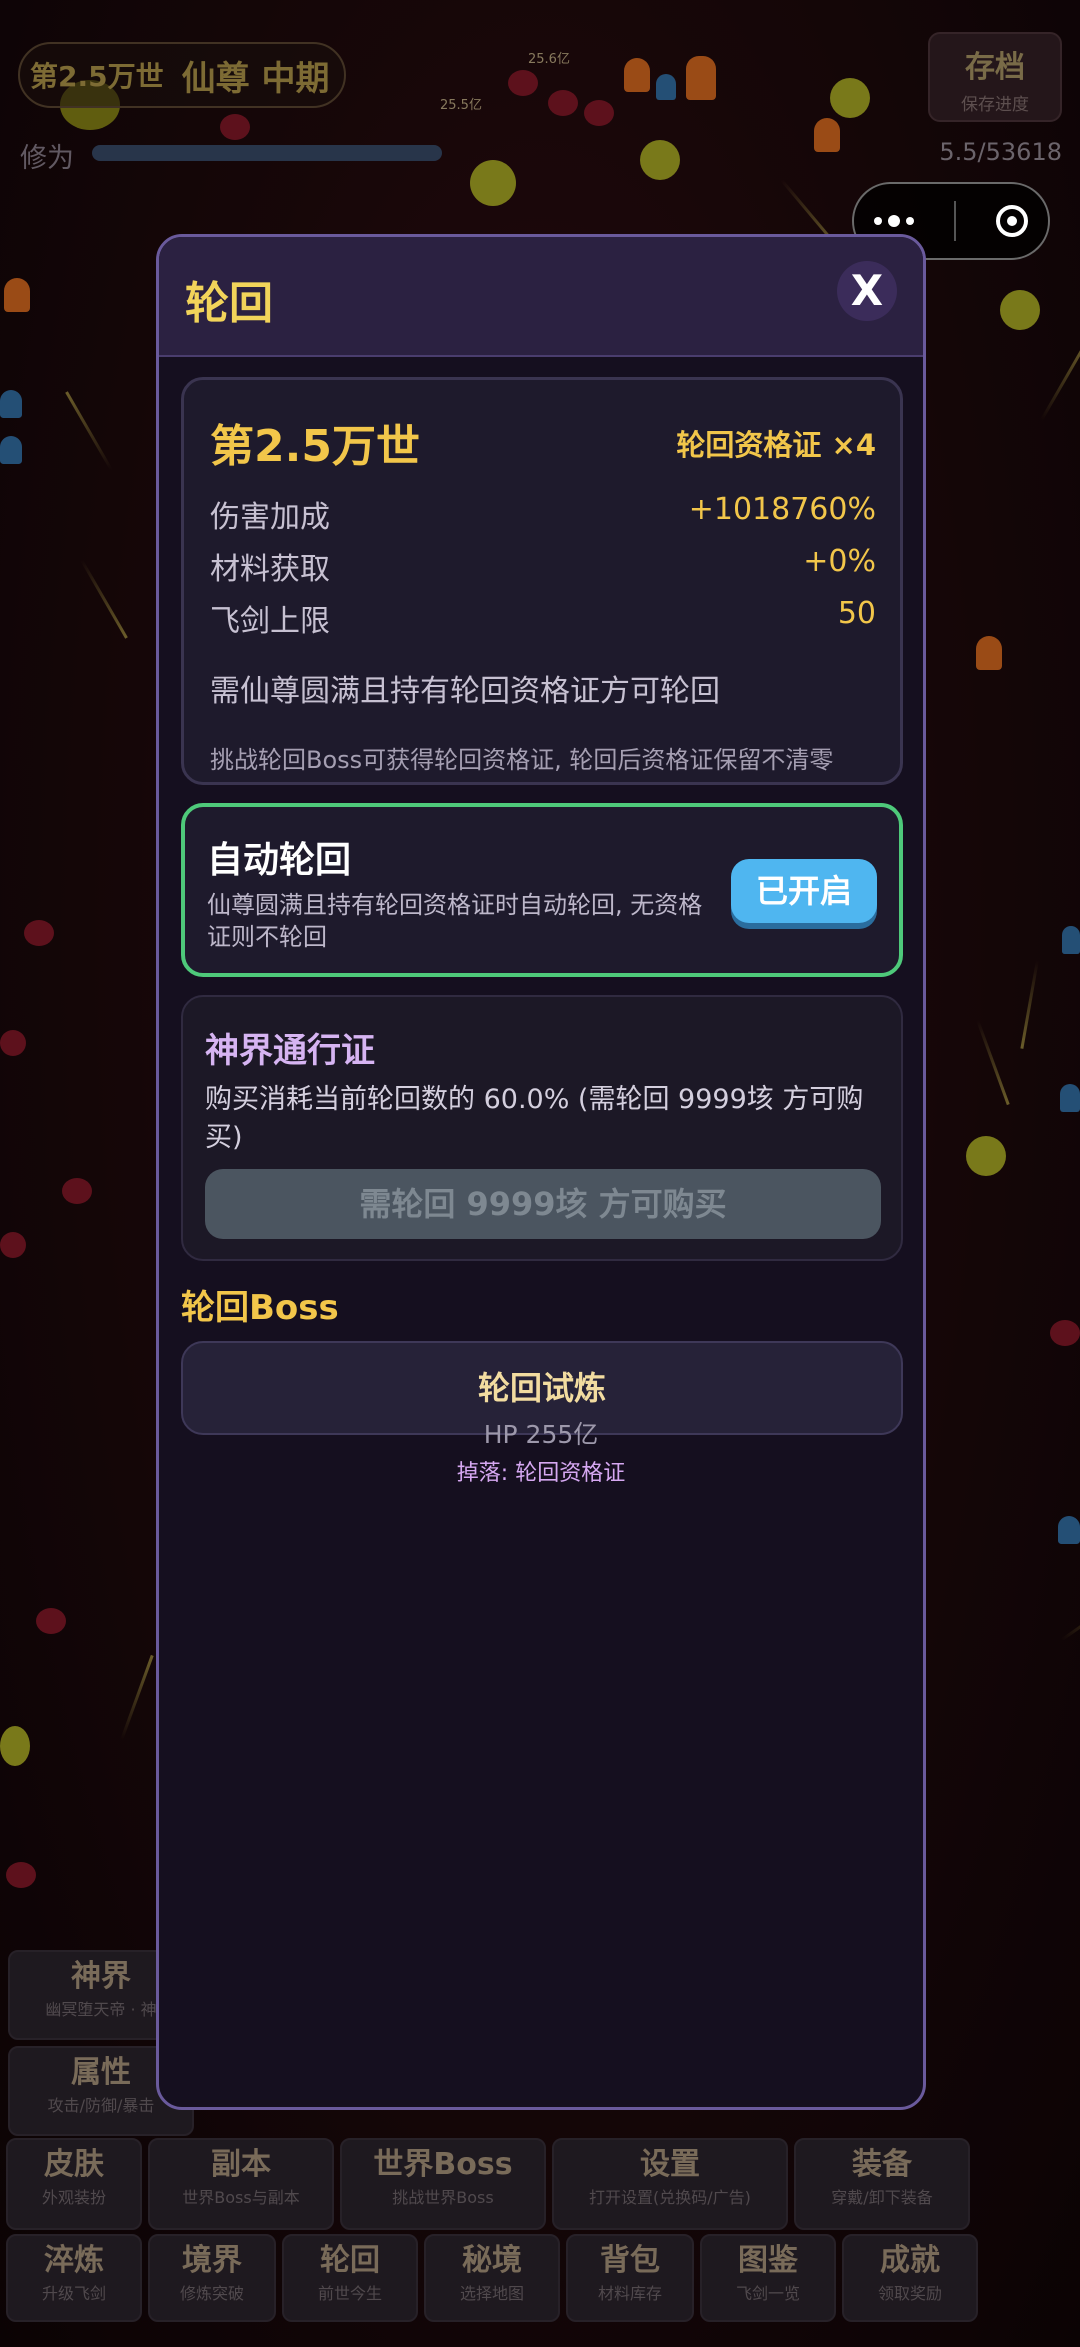 The width and height of the screenshot is (1080, 2347). What do you see at coordinates (534, 1118) in the screenshot?
I see `divine-pass-desc: 购买消耗当前轮回数的 60.0% (需轮回 9999垓 方可购买)` at bounding box center [534, 1118].